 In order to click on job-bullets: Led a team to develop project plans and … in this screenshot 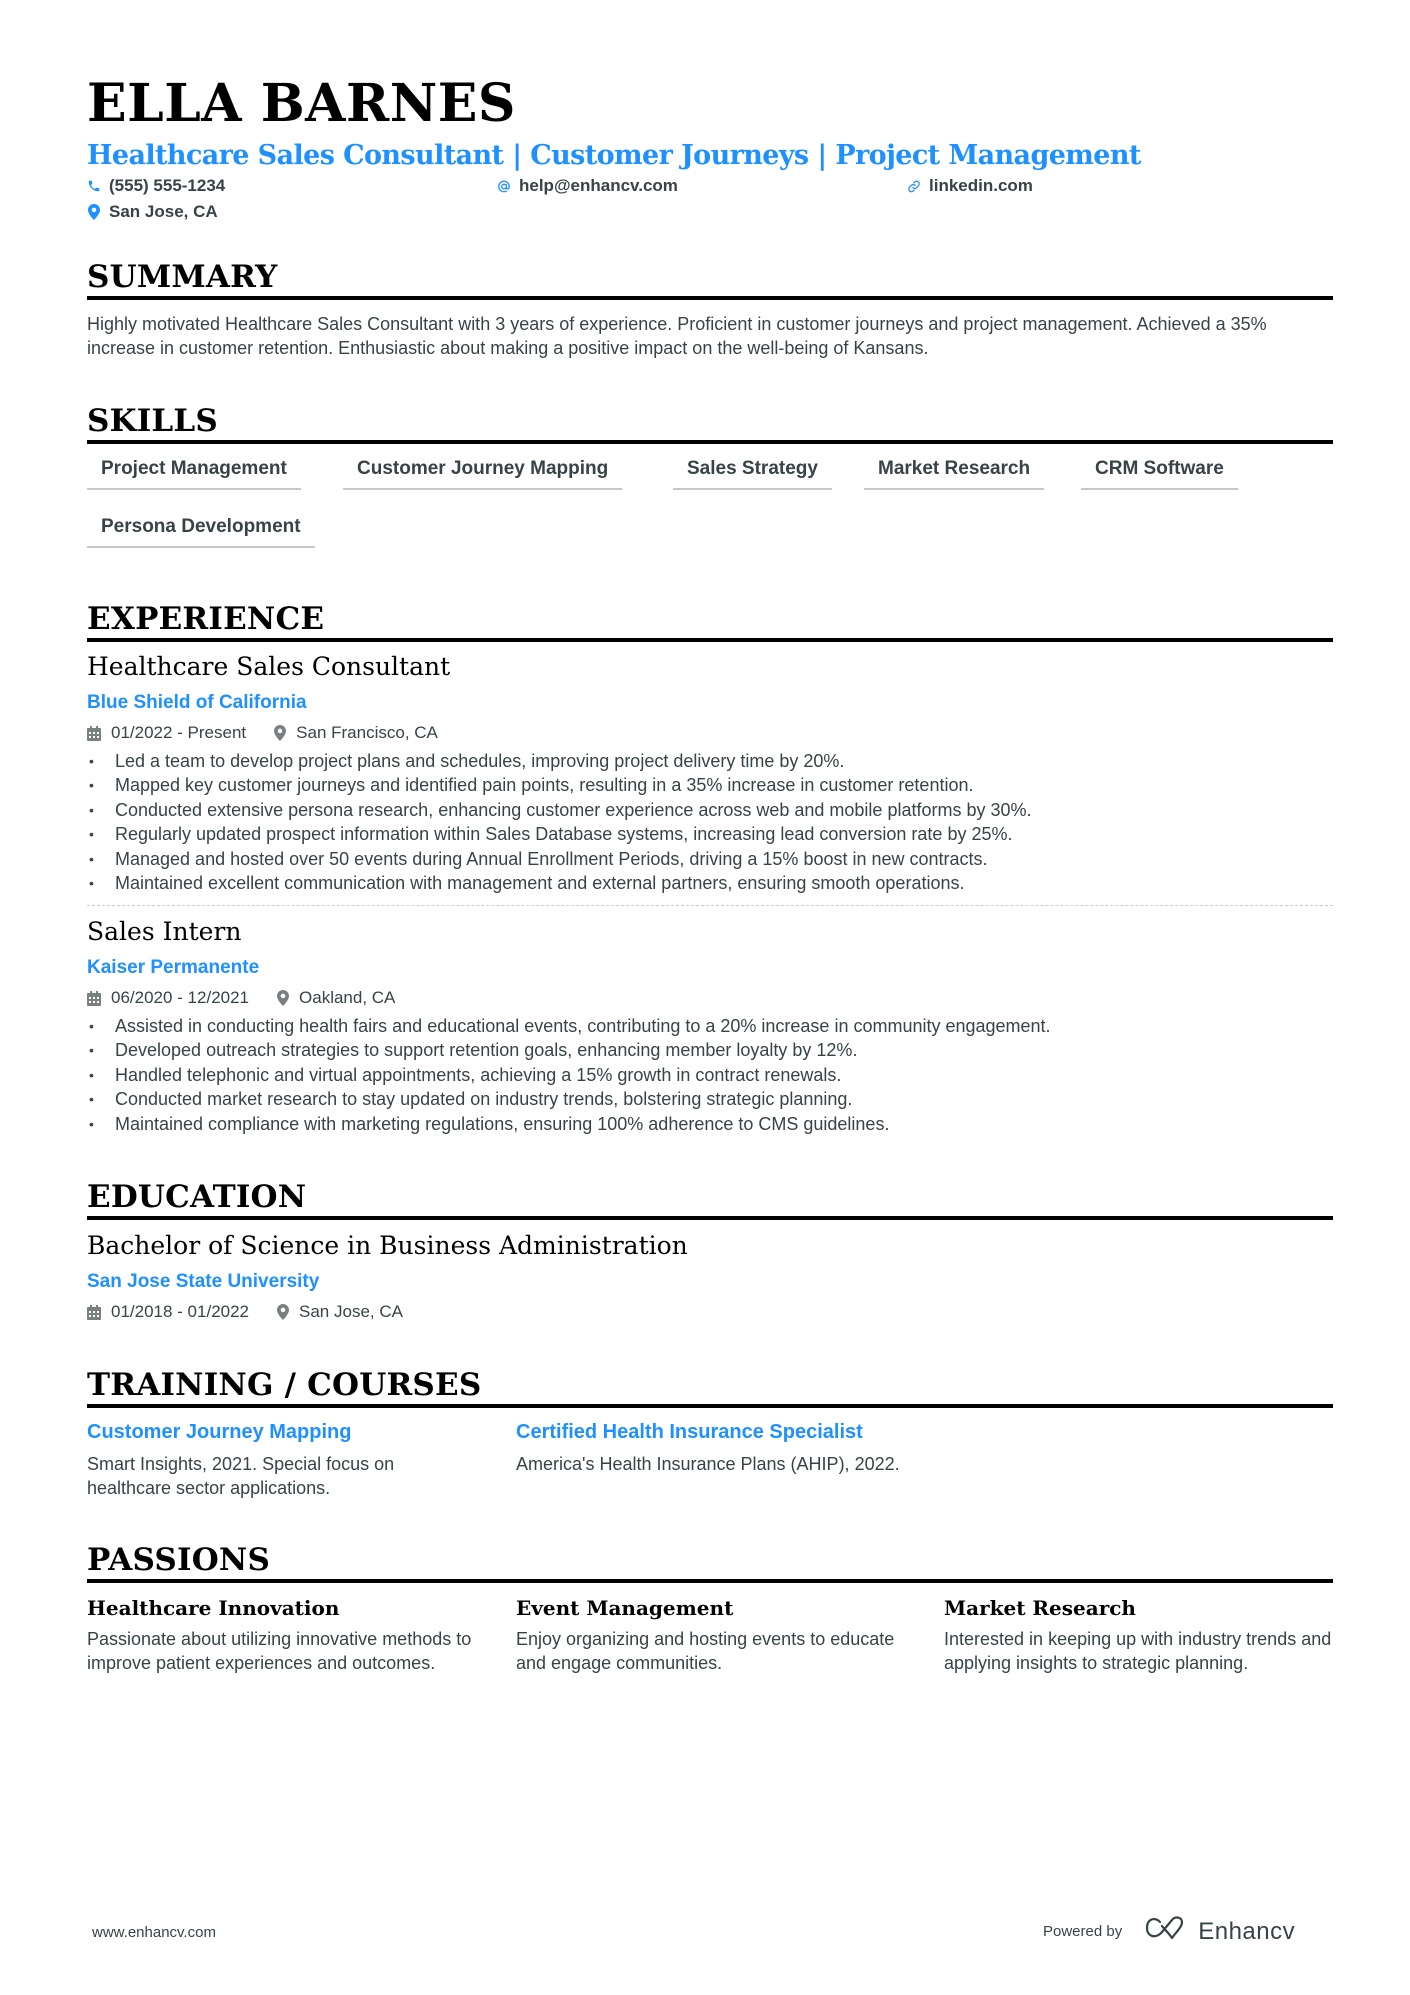, I will do `click(710, 822)`.